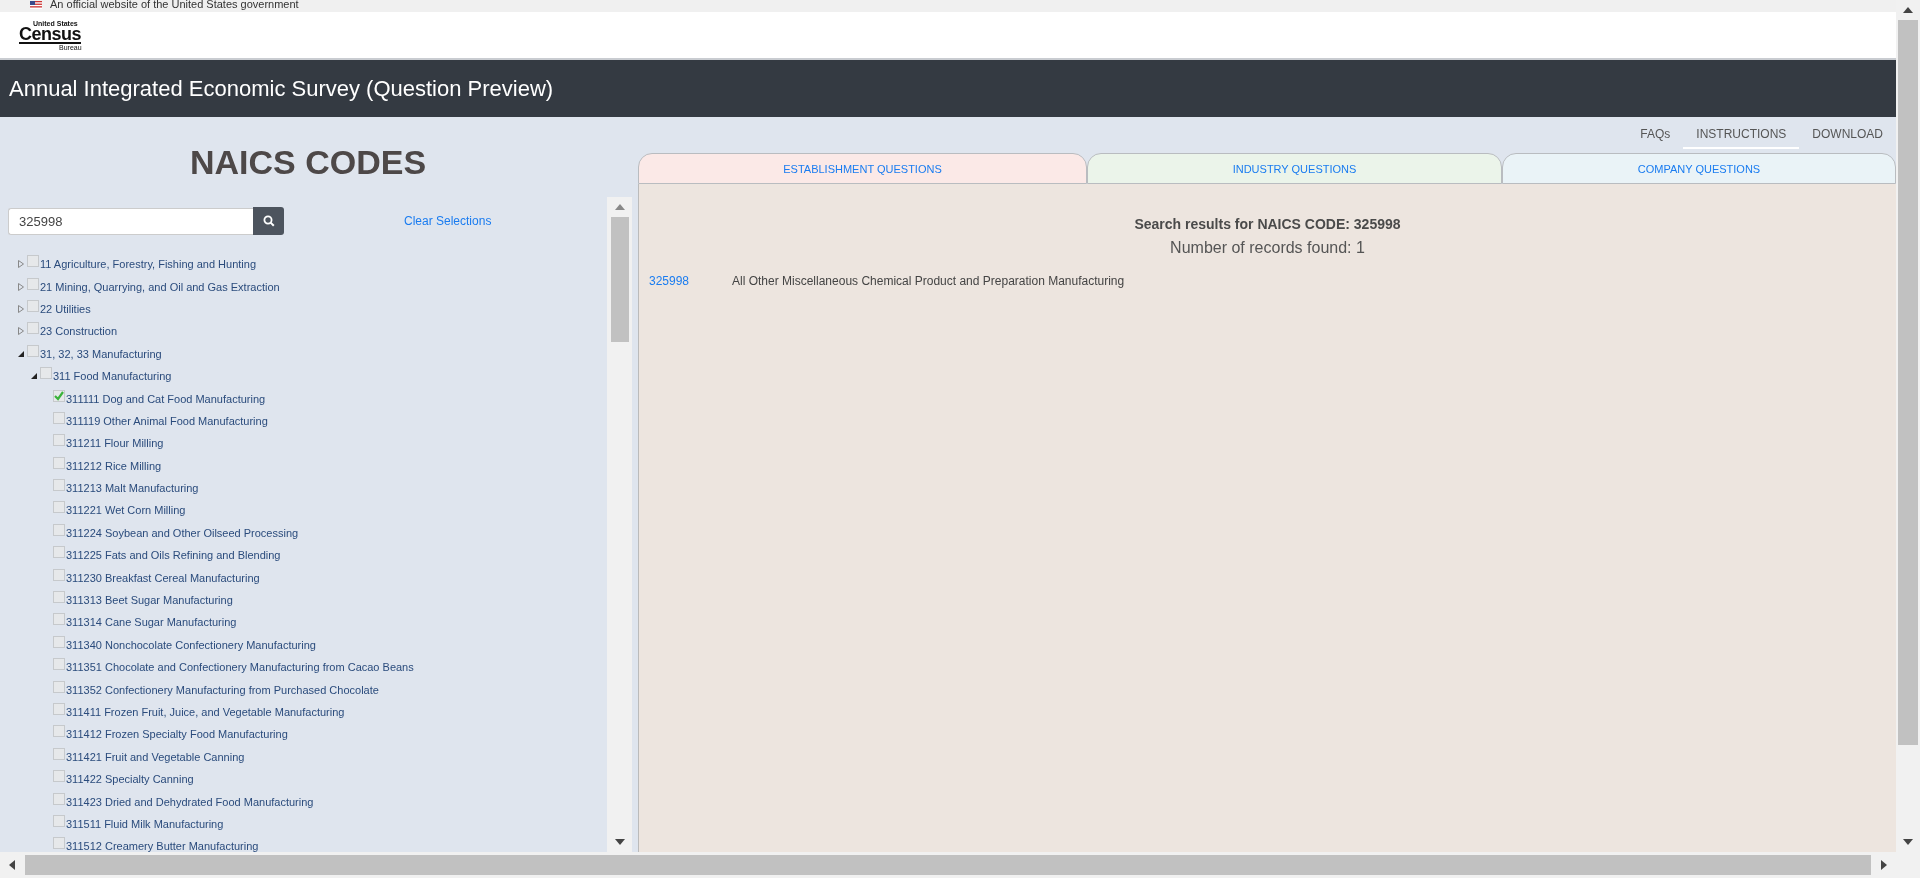 Image resolution: width=1920 pixels, height=878 pixels. Describe the element at coordinates (166, 398) in the screenshot. I see `tree-item: 311111 Dog and Cat Food Manufacturing` at that location.